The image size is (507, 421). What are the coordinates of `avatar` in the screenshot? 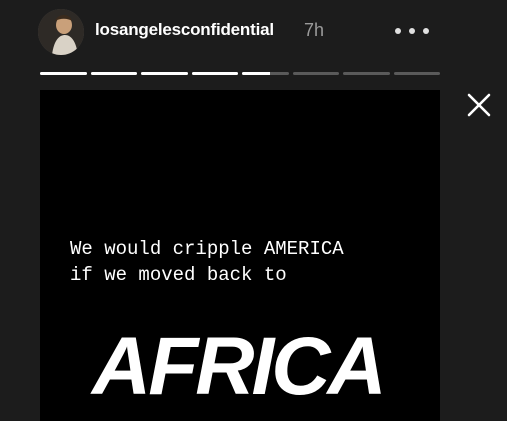 It's located at (61, 32).